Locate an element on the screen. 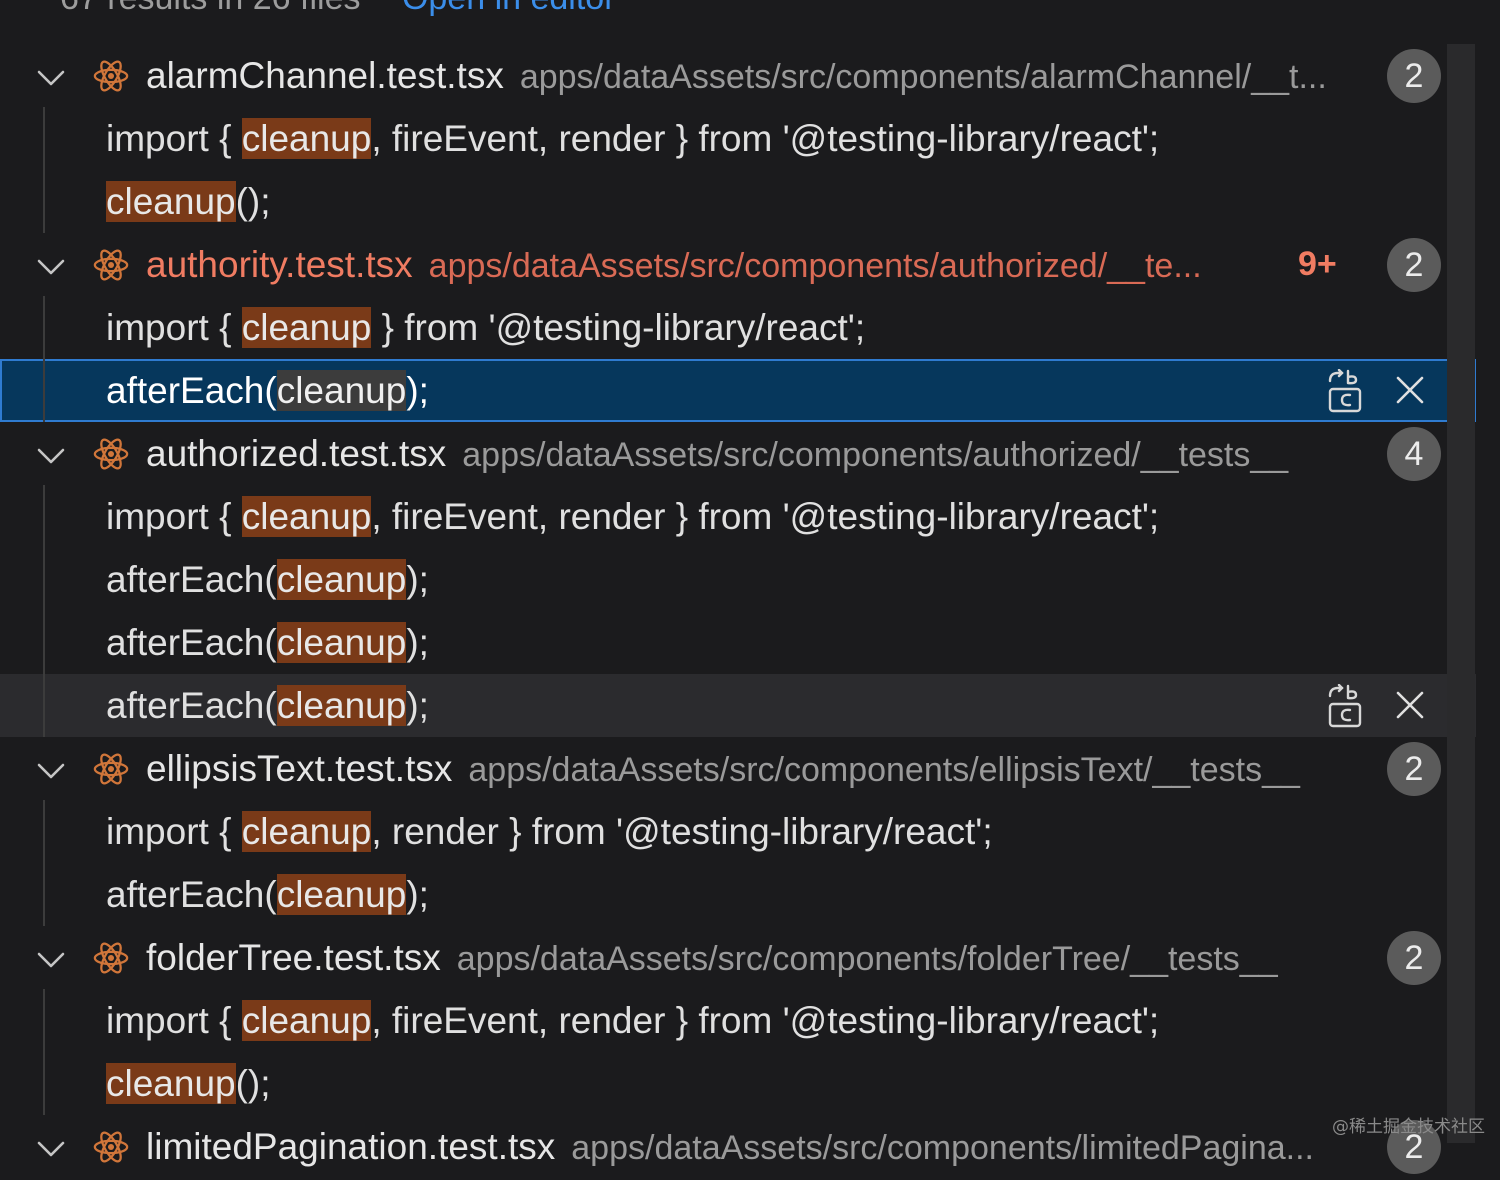 This screenshot has height=1180, width=1500. file-name-text: authority.test.tsx is located at coordinates (279, 264).